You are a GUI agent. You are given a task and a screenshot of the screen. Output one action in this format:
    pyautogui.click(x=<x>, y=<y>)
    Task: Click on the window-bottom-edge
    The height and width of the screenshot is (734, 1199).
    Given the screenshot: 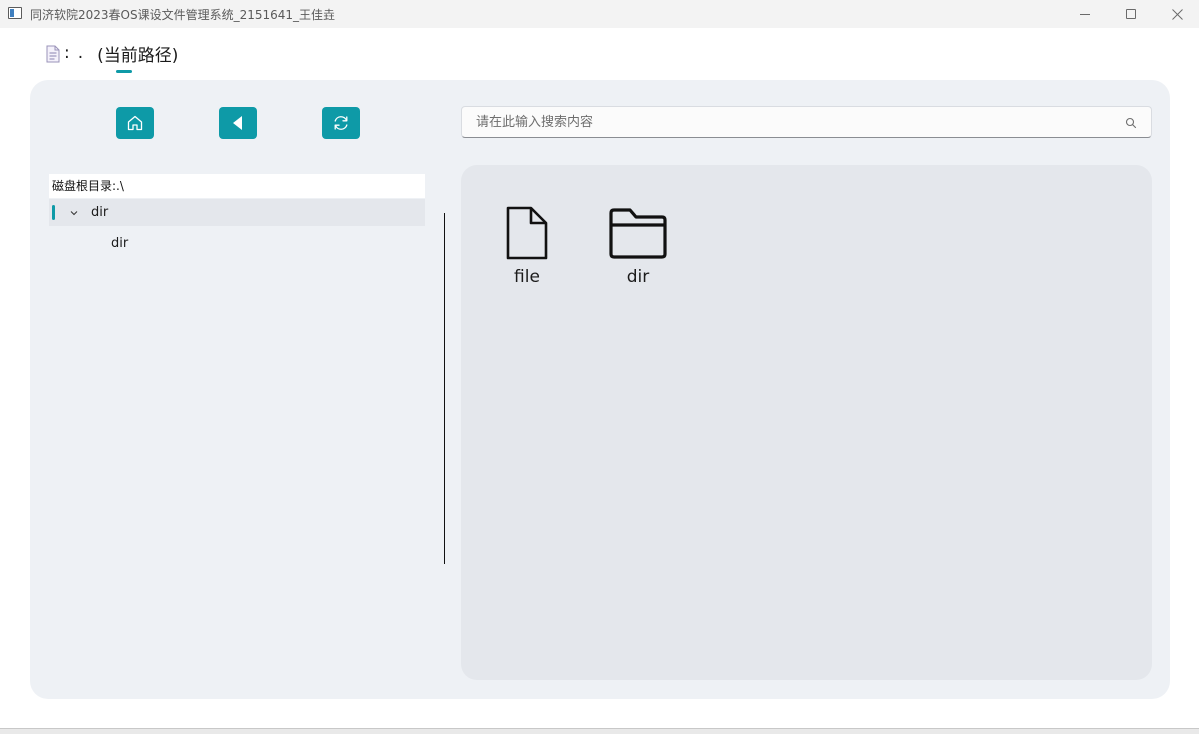 What is the action you would take?
    pyautogui.click(x=599, y=731)
    